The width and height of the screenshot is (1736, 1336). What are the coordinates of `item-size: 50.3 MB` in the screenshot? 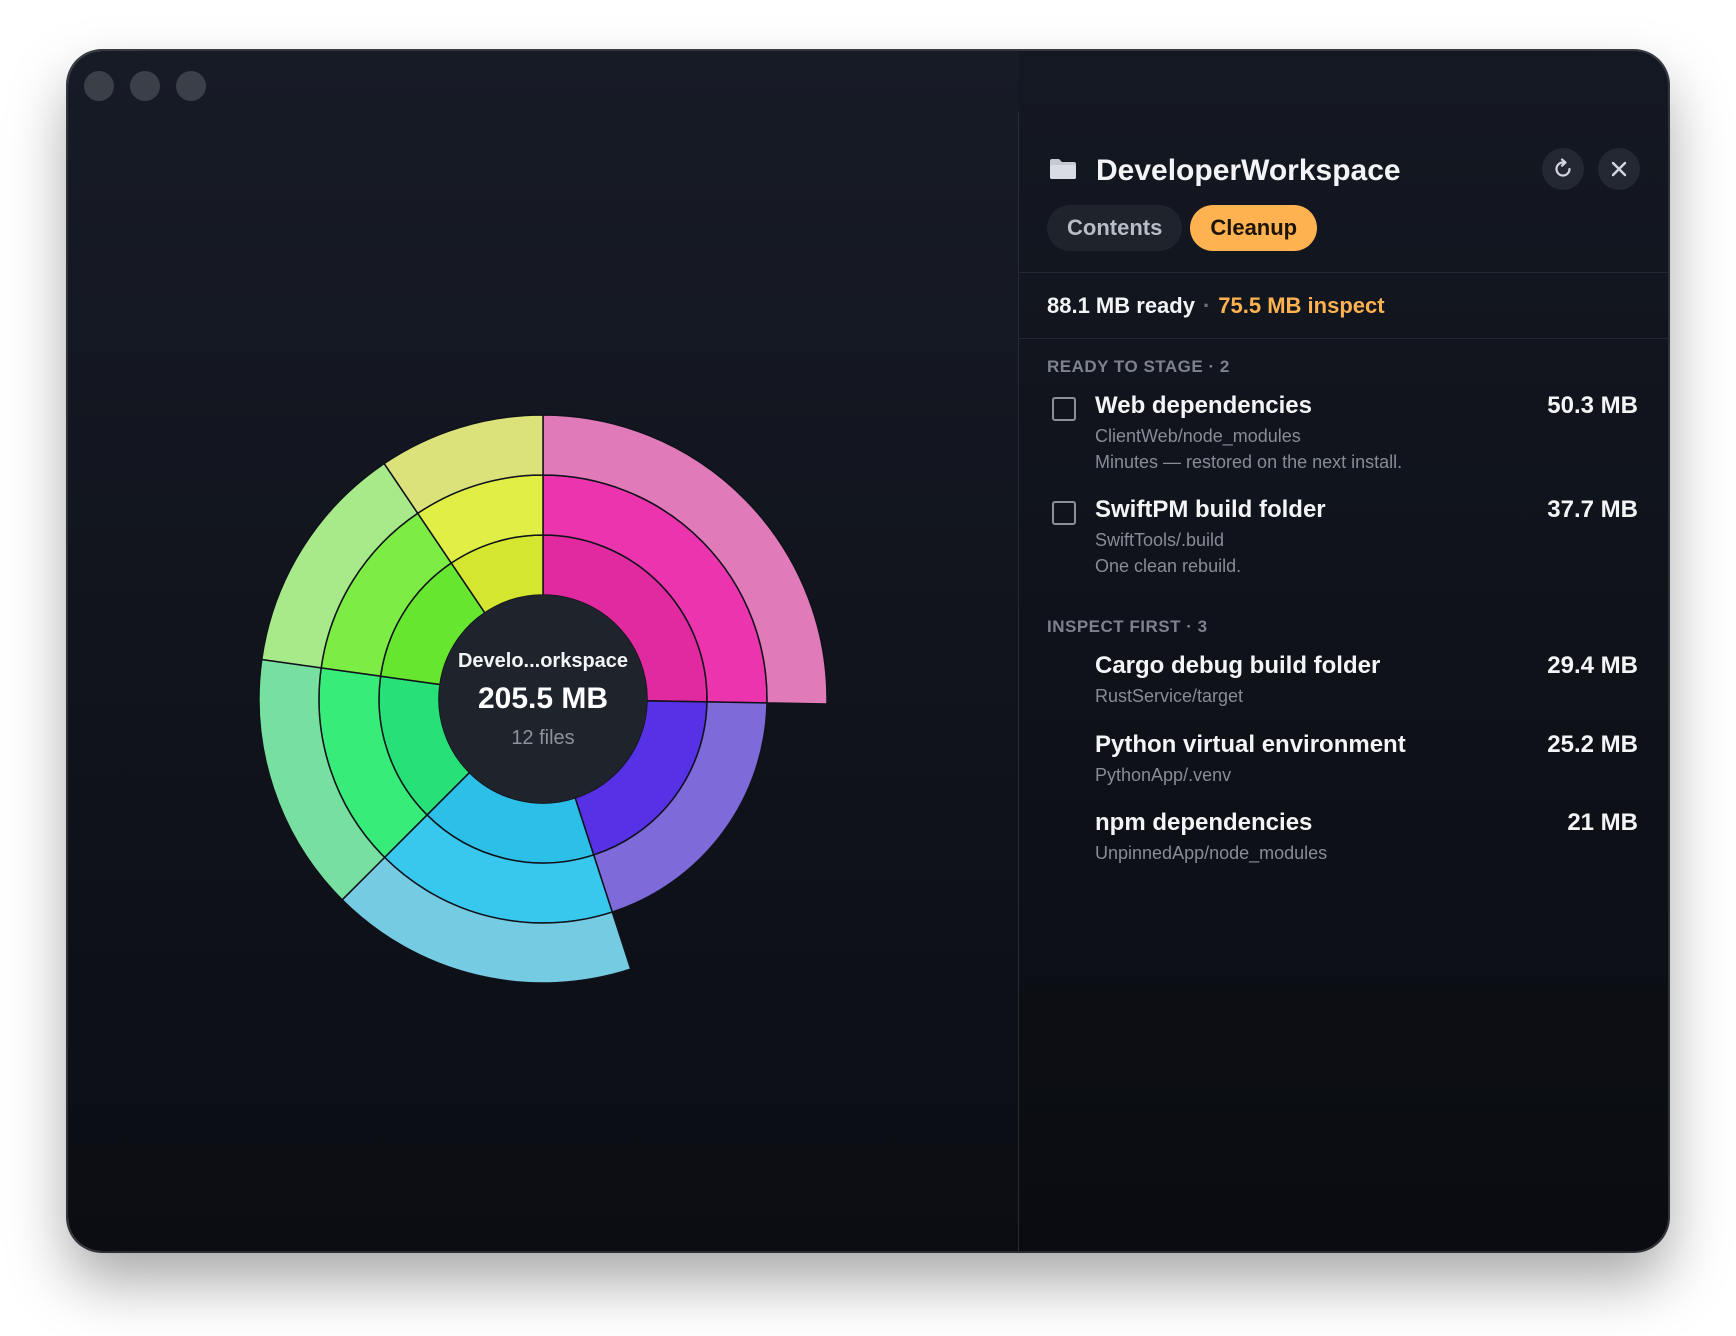 It's located at (1592, 405).